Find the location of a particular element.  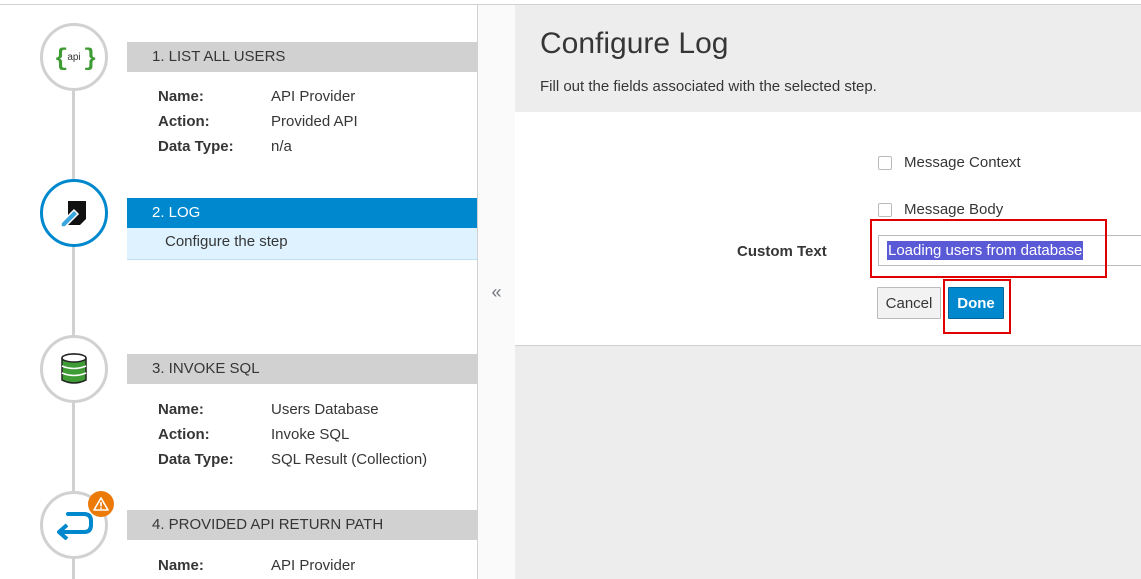

detail-row: Action: Provided API is located at coordinates (258, 121).